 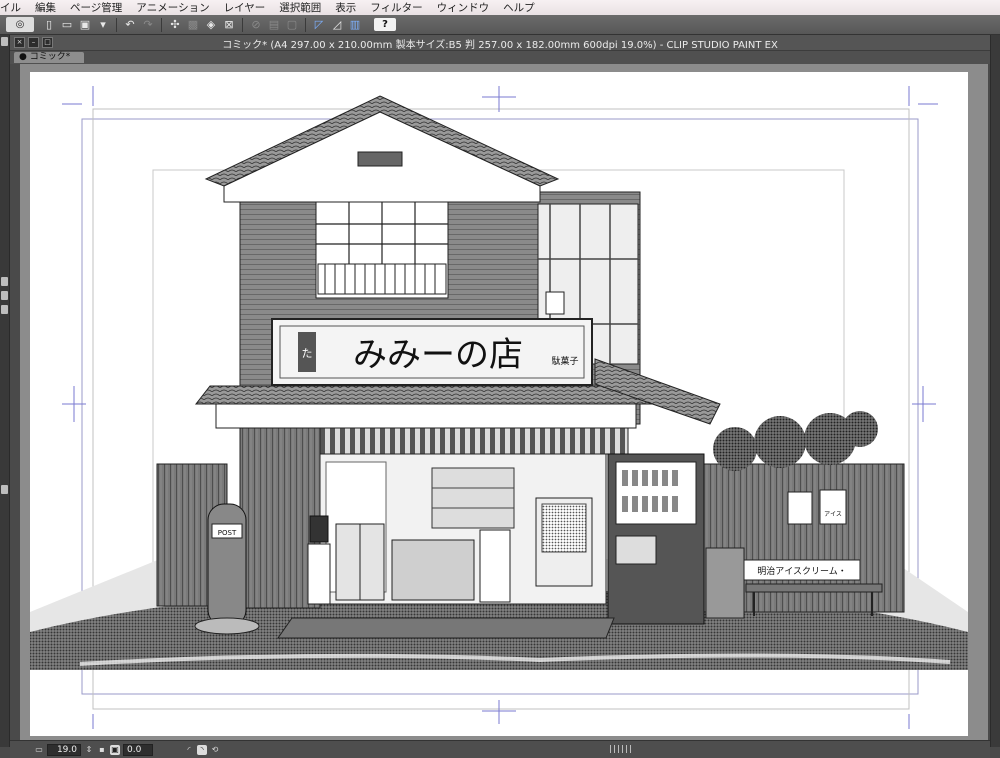 What do you see at coordinates (5, 391) in the screenshot?
I see `left-palette-strip` at bounding box center [5, 391].